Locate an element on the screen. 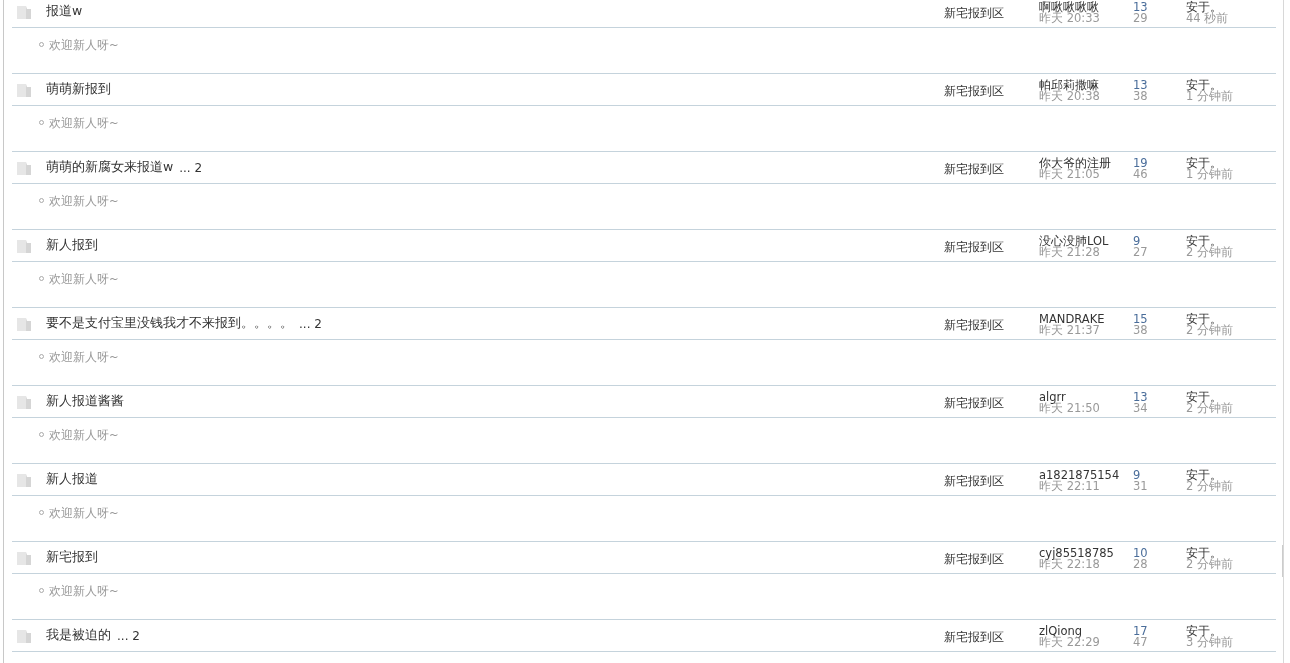 The height and width of the screenshot is (663, 1290). view-count: 31 is located at coordinates (1141, 486).